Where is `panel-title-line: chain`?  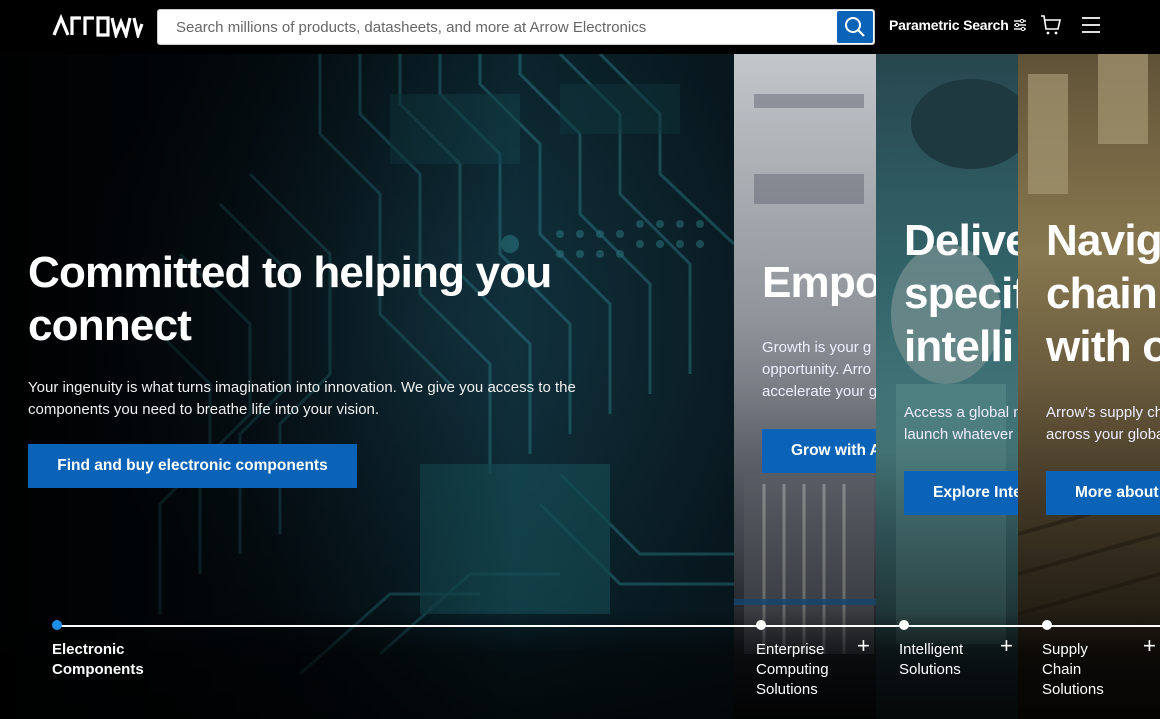
panel-title-line: chain is located at coordinates (1102, 293).